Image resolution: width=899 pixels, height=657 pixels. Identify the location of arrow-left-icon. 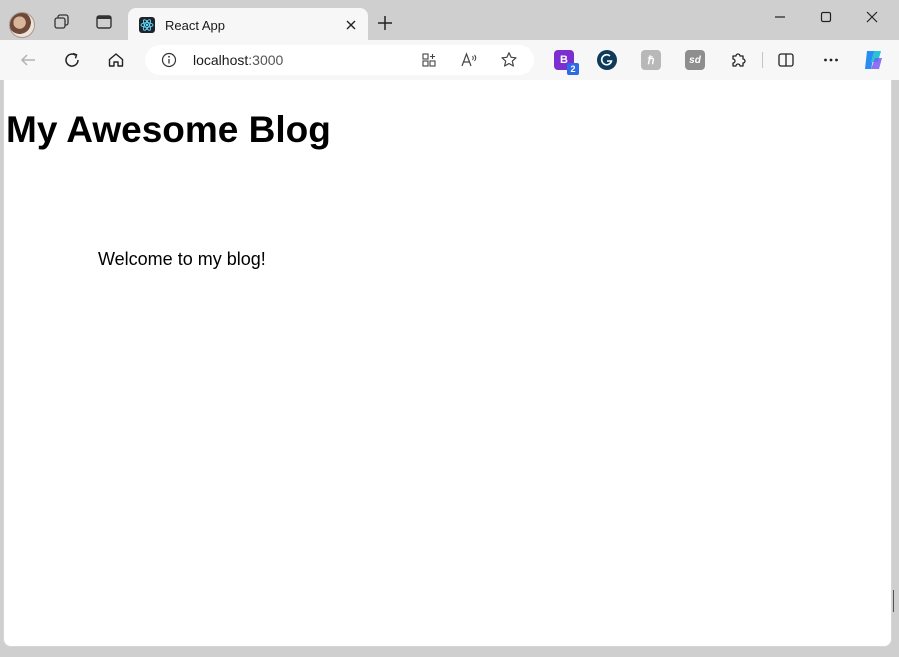
(27, 60).